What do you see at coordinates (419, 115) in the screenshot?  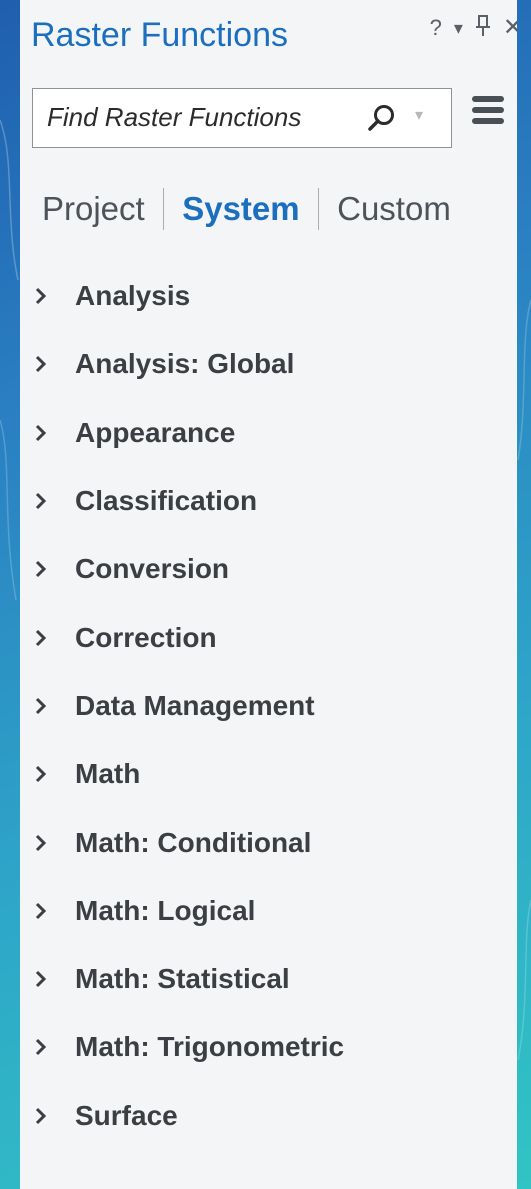 I see `search-options-chevron-down-icon: ▾` at bounding box center [419, 115].